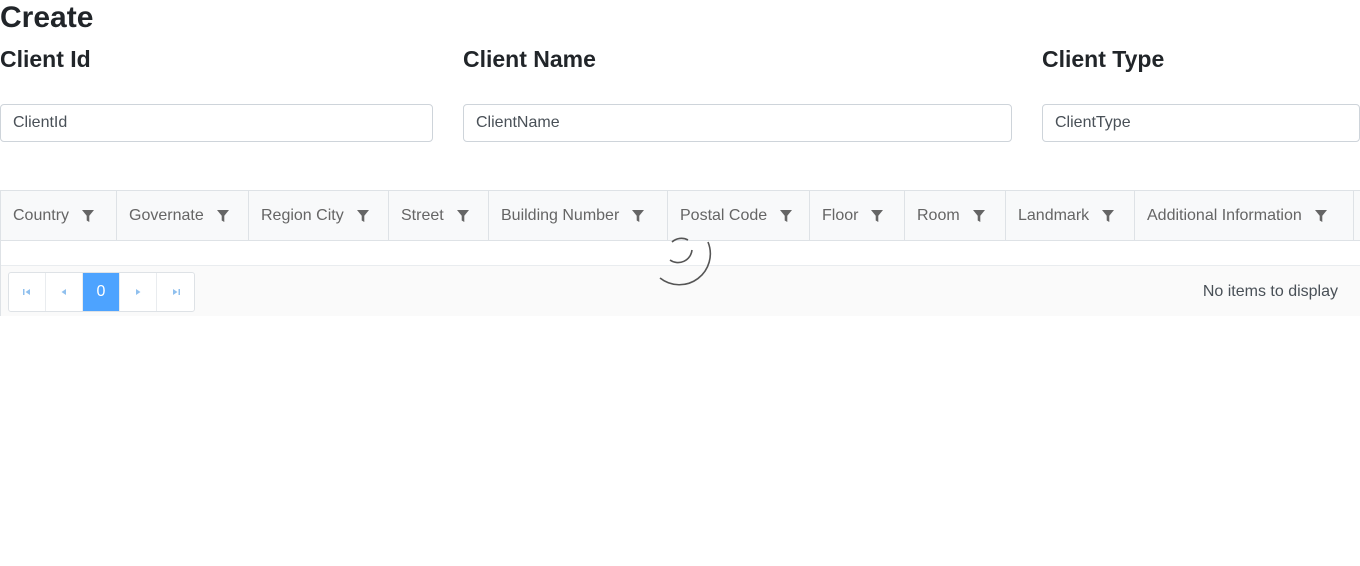 This screenshot has width=1360, height=566. Describe the element at coordinates (45, 59) in the screenshot. I see `client-id-label: Client Id` at that location.